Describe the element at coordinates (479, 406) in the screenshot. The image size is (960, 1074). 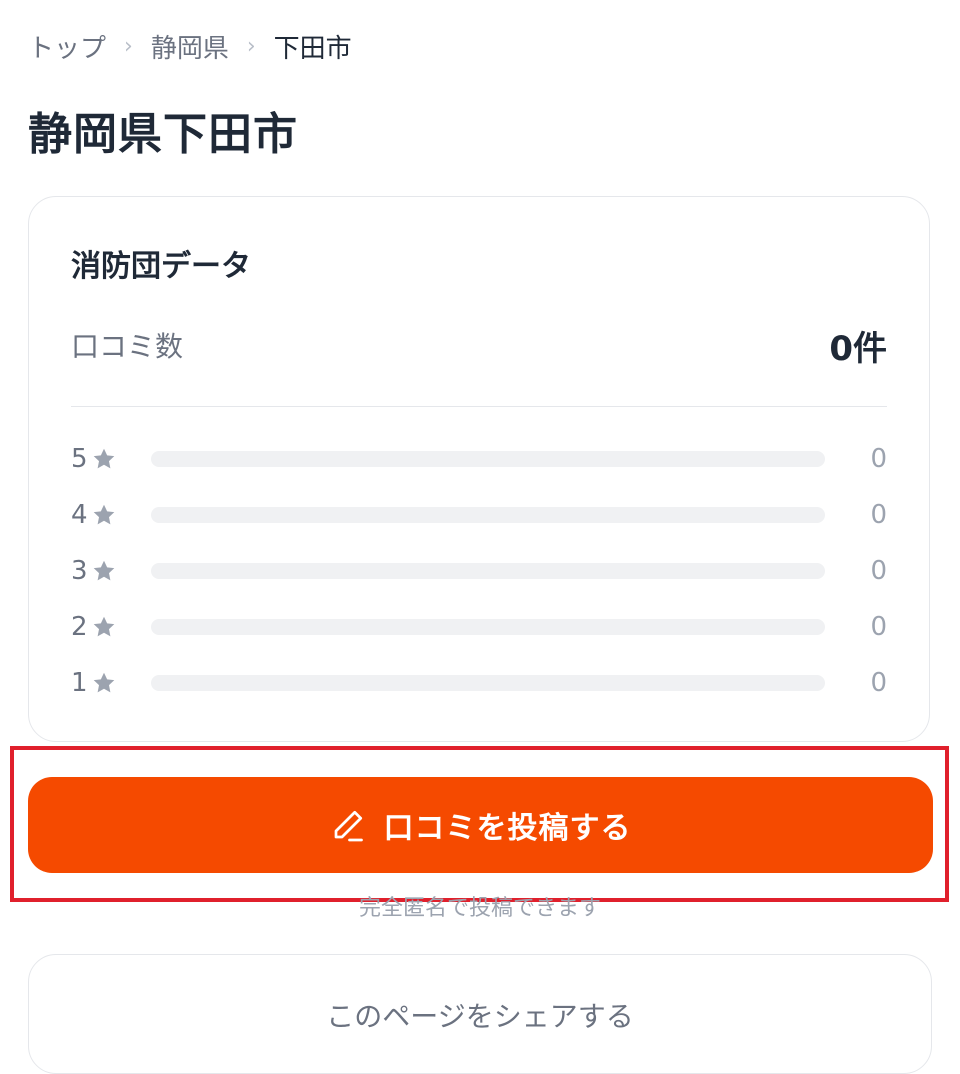
I see `divider` at that location.